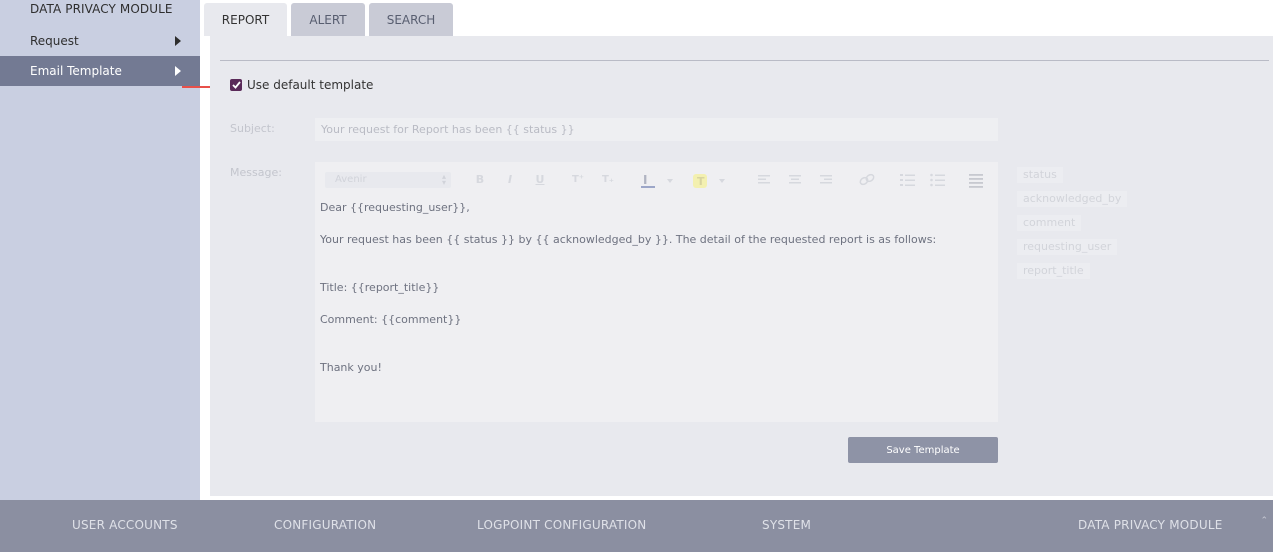 This screenshot has height=552, width=1273. I want to click on footer-item-logpoint-configuration: LOGPOINT CONFIGURATION, so click(562, 525).